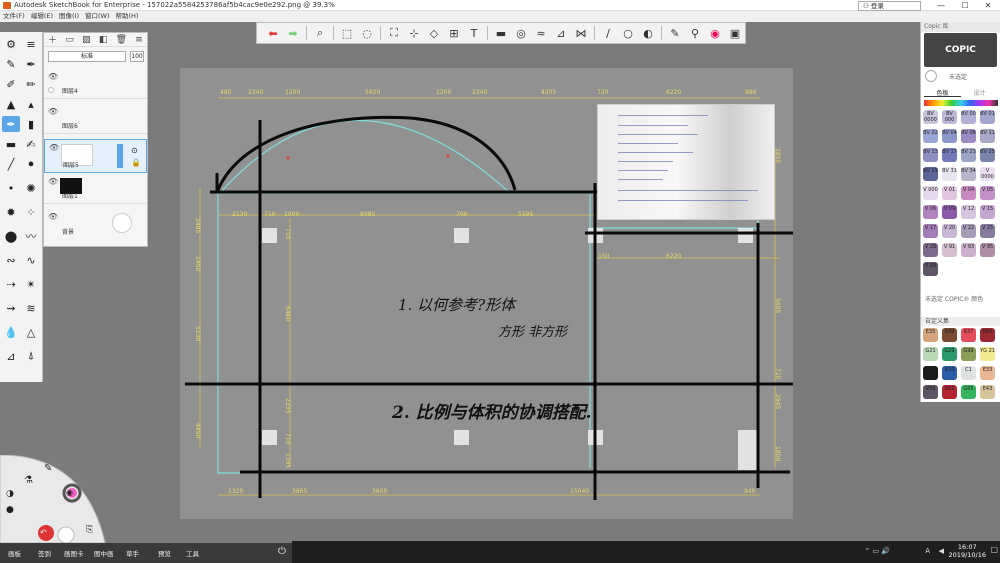  Describe the element at coordinates (561, 33) in the screenshot. I see `perspective-icon: ⊿` at that location.